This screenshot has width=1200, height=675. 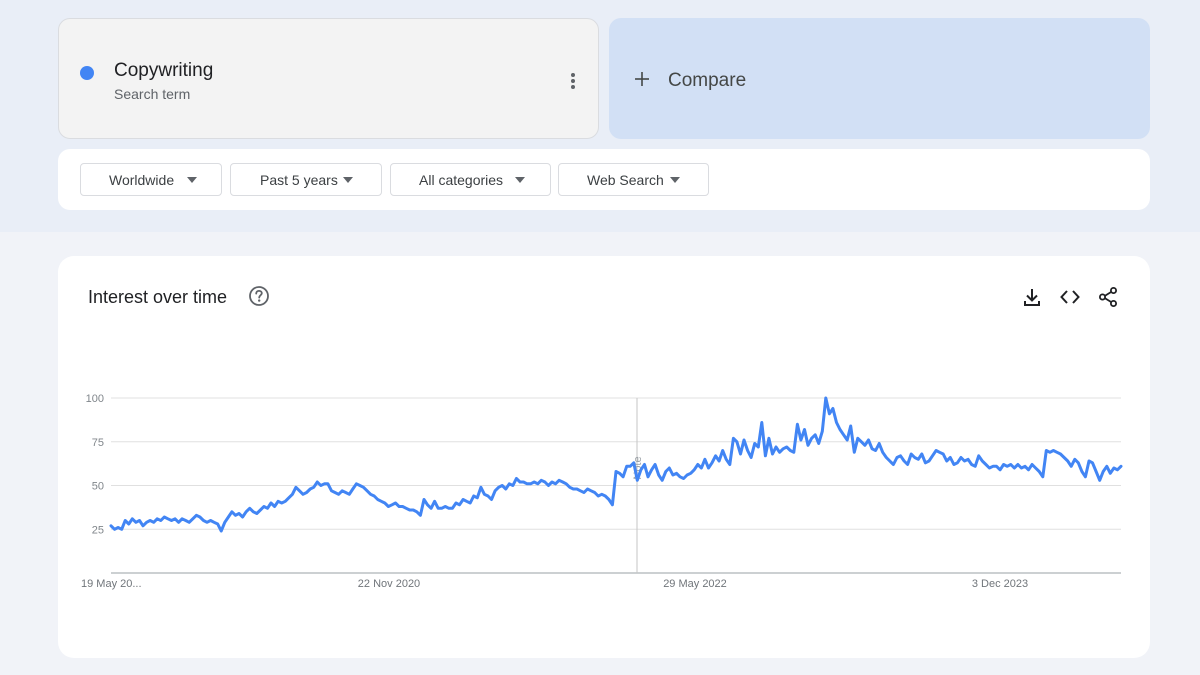 I want to click on filter-region-dropdown: Worldwide, so click(x=151, y=179).